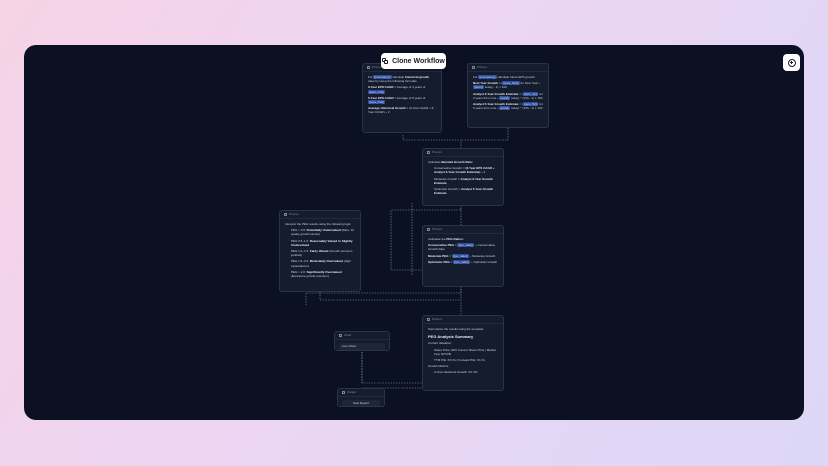  I want to click on node-header: Chart, so click(362, 336).